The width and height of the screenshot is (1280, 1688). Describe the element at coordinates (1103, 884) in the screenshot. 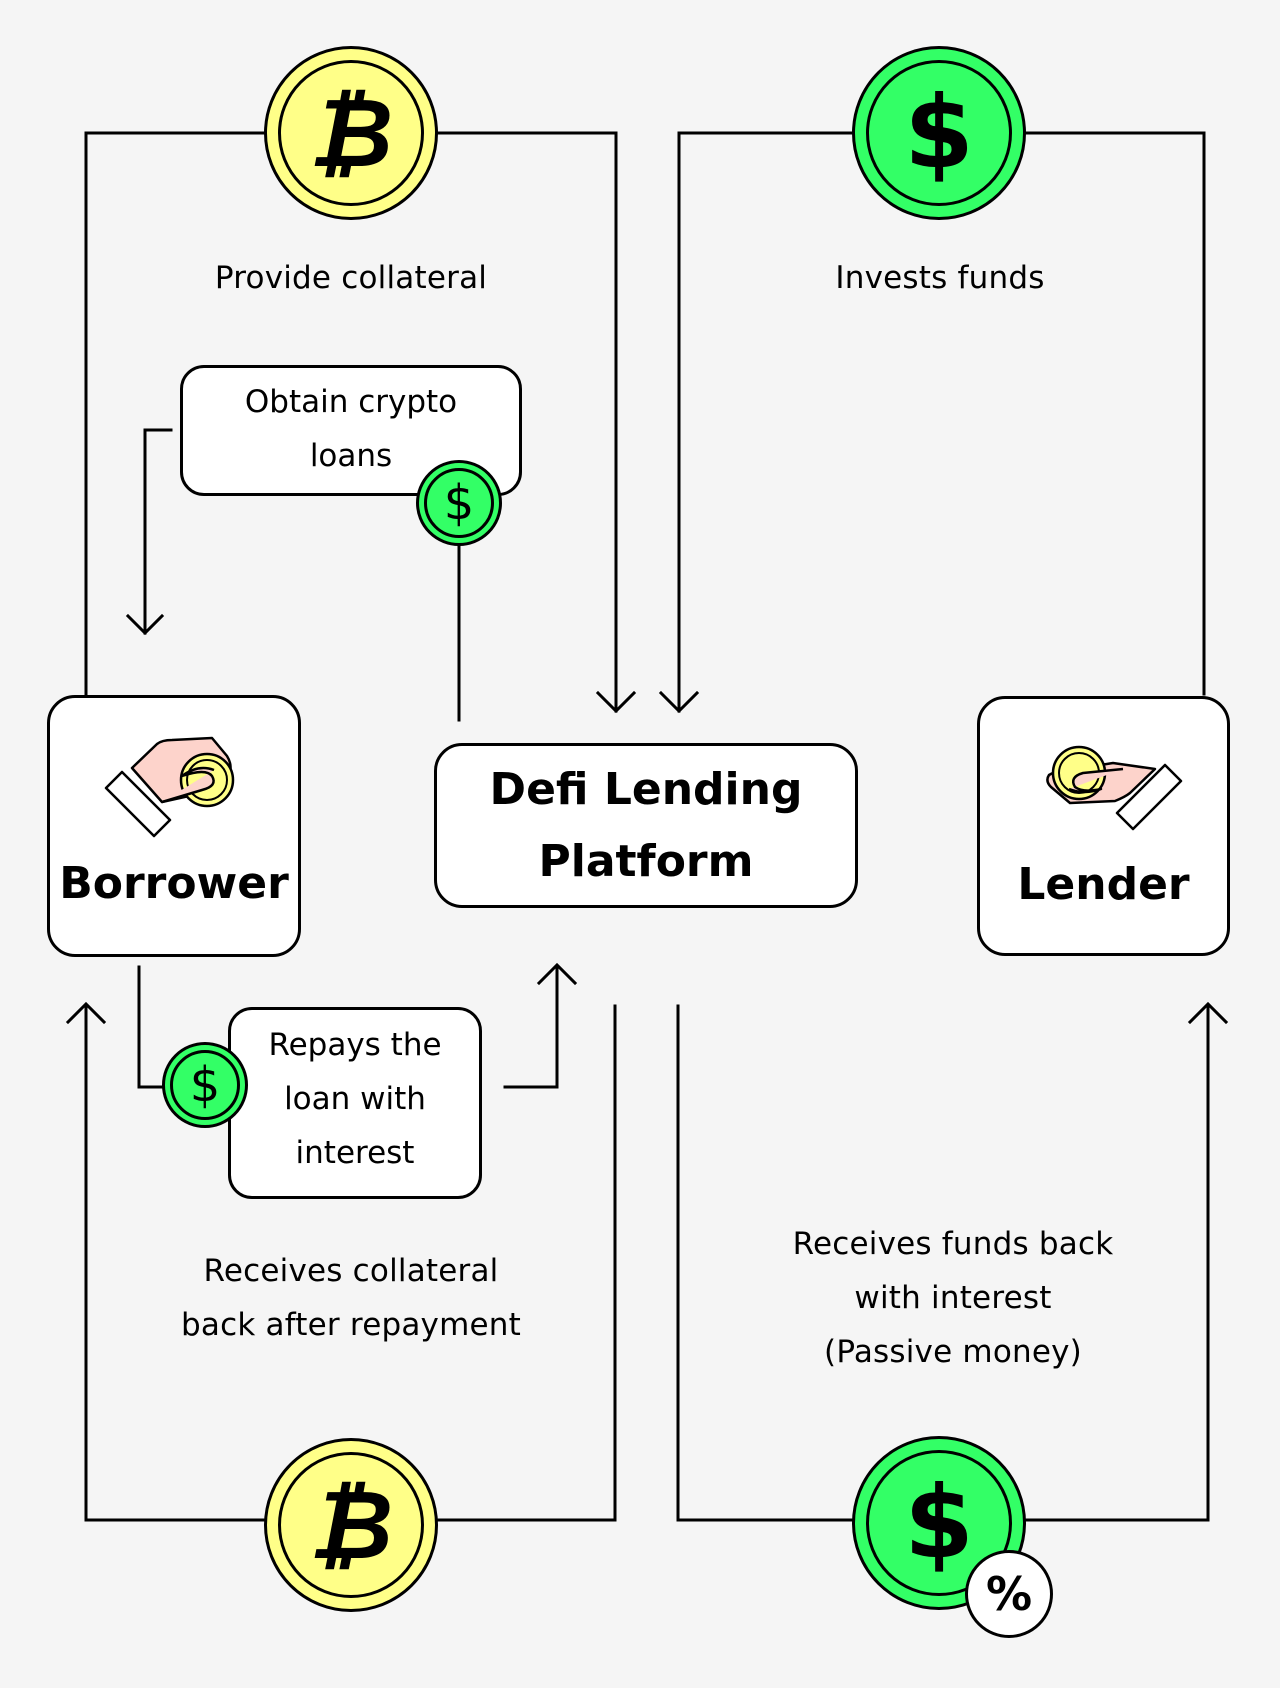

I see `lender-label: Lender` at that location.